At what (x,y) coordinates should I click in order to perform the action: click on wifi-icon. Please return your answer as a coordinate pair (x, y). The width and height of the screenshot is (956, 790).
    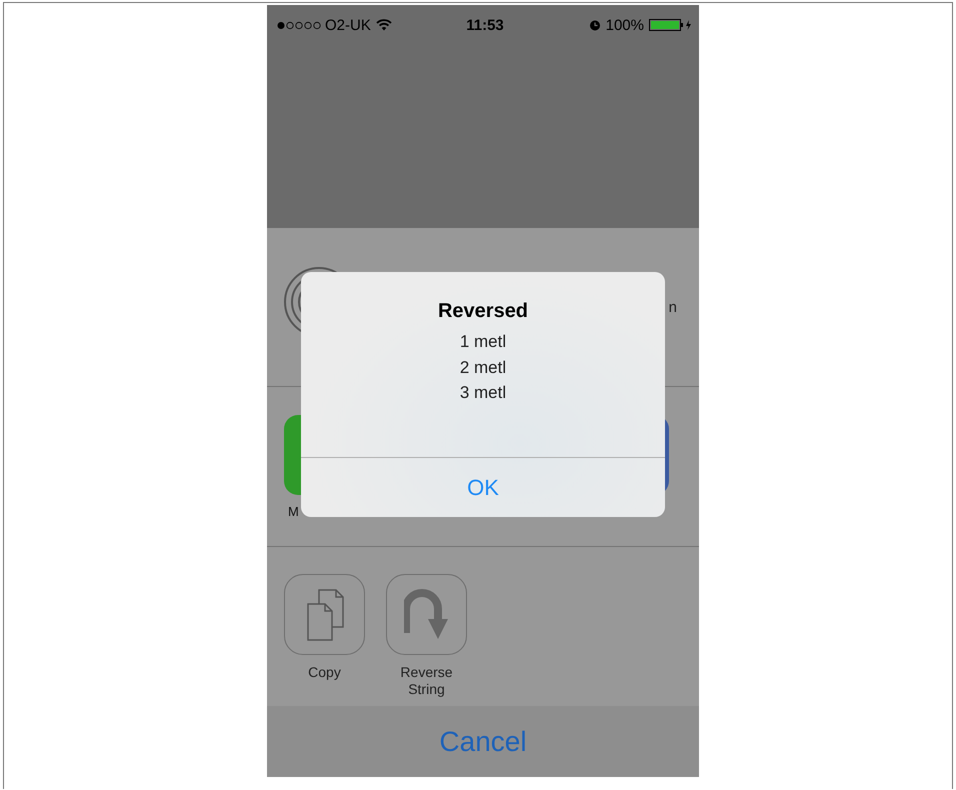
    Looking at the image, I should click on (384, 25).